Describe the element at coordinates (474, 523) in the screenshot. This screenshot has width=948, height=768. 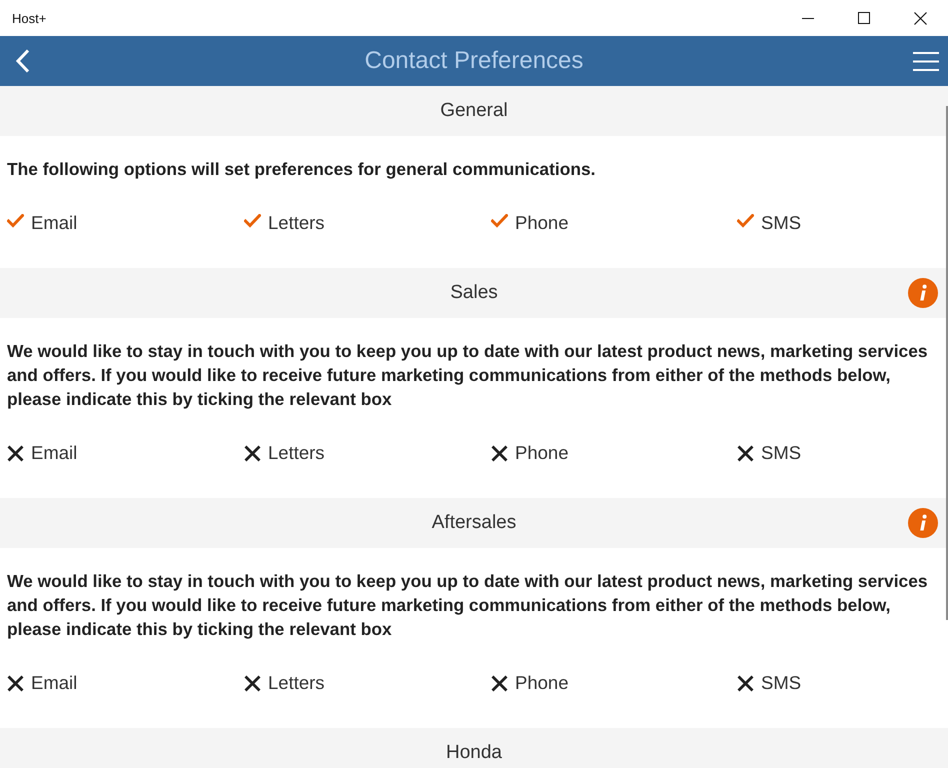
I see `section-title: Aftersales` at that location.